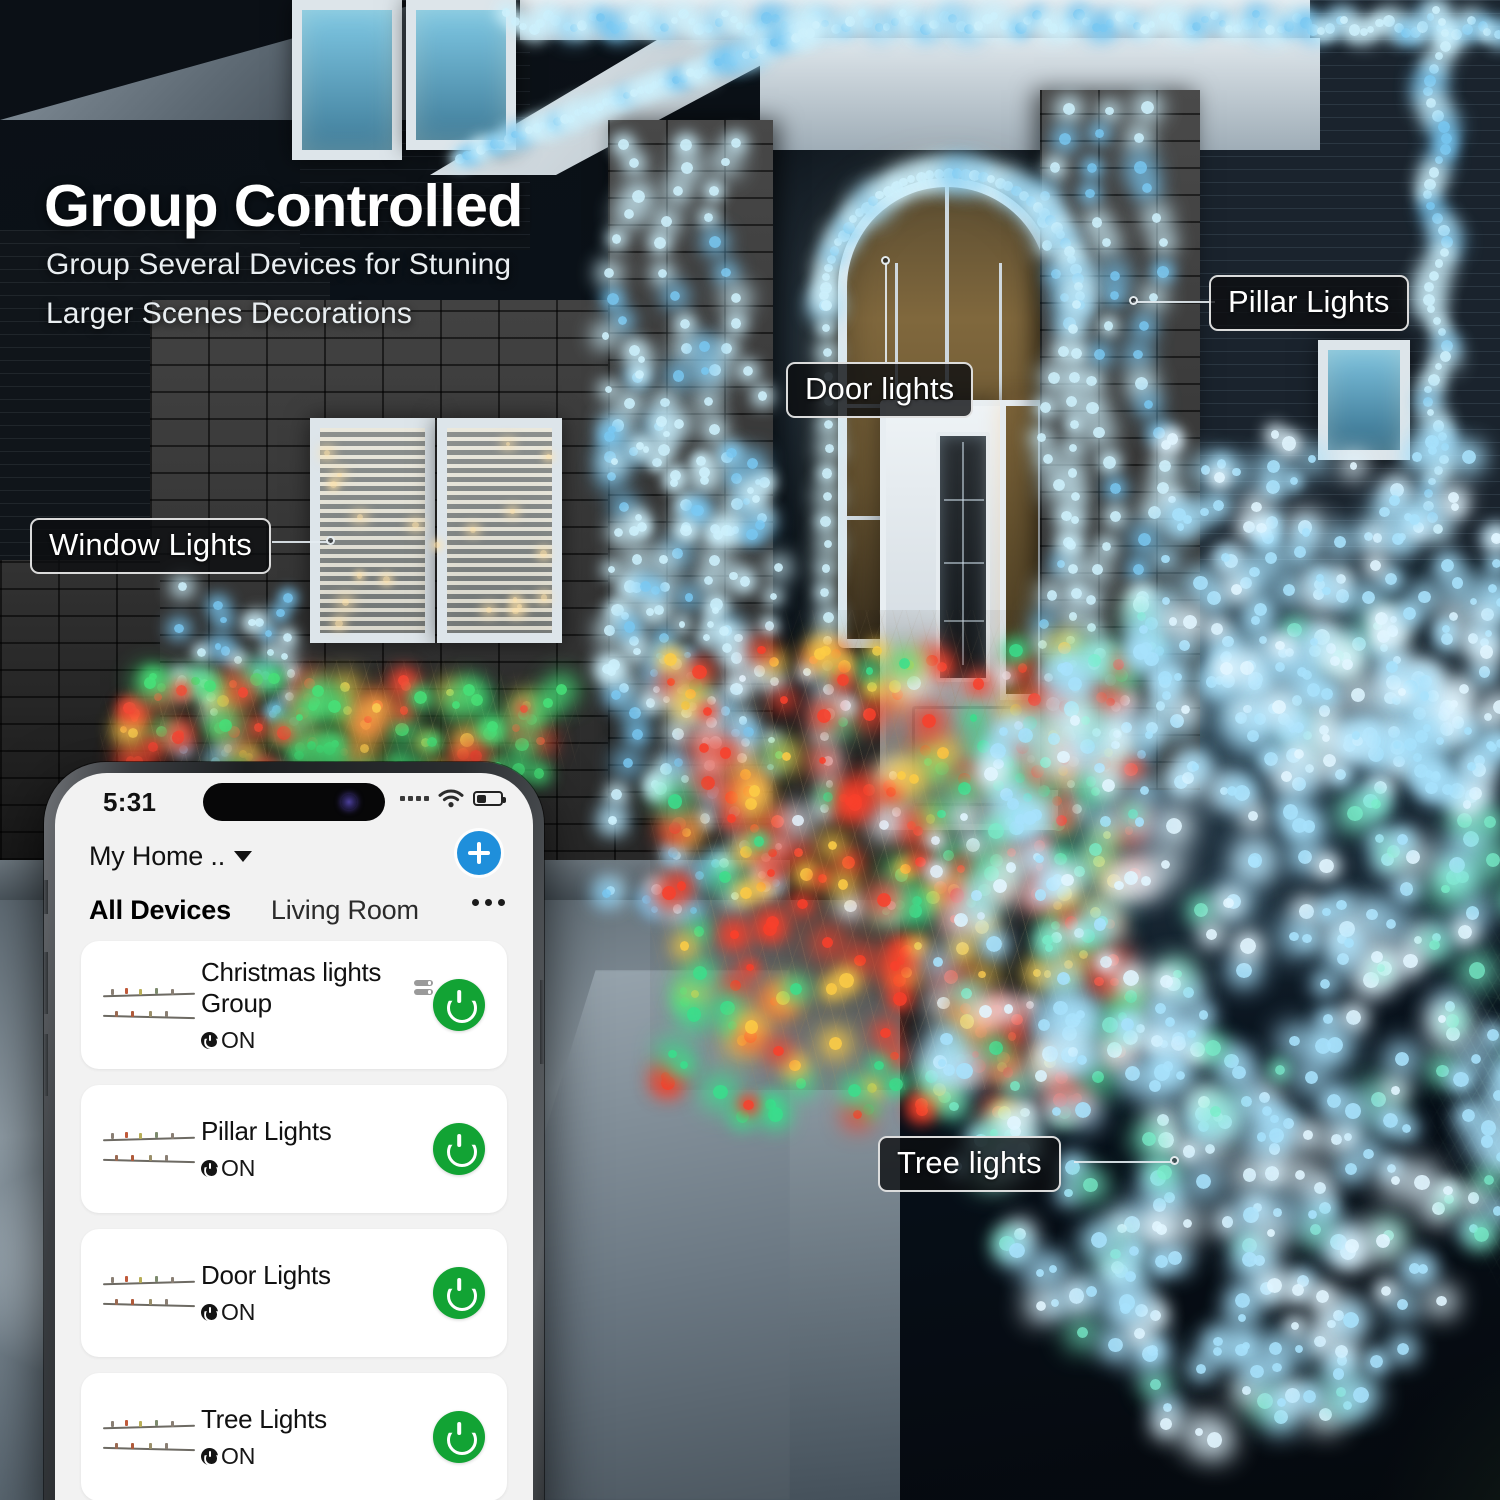 Image resolution: width=1500 pixels, height=1500 pixels. I want to click on leader-line-window, so click(301, 542).